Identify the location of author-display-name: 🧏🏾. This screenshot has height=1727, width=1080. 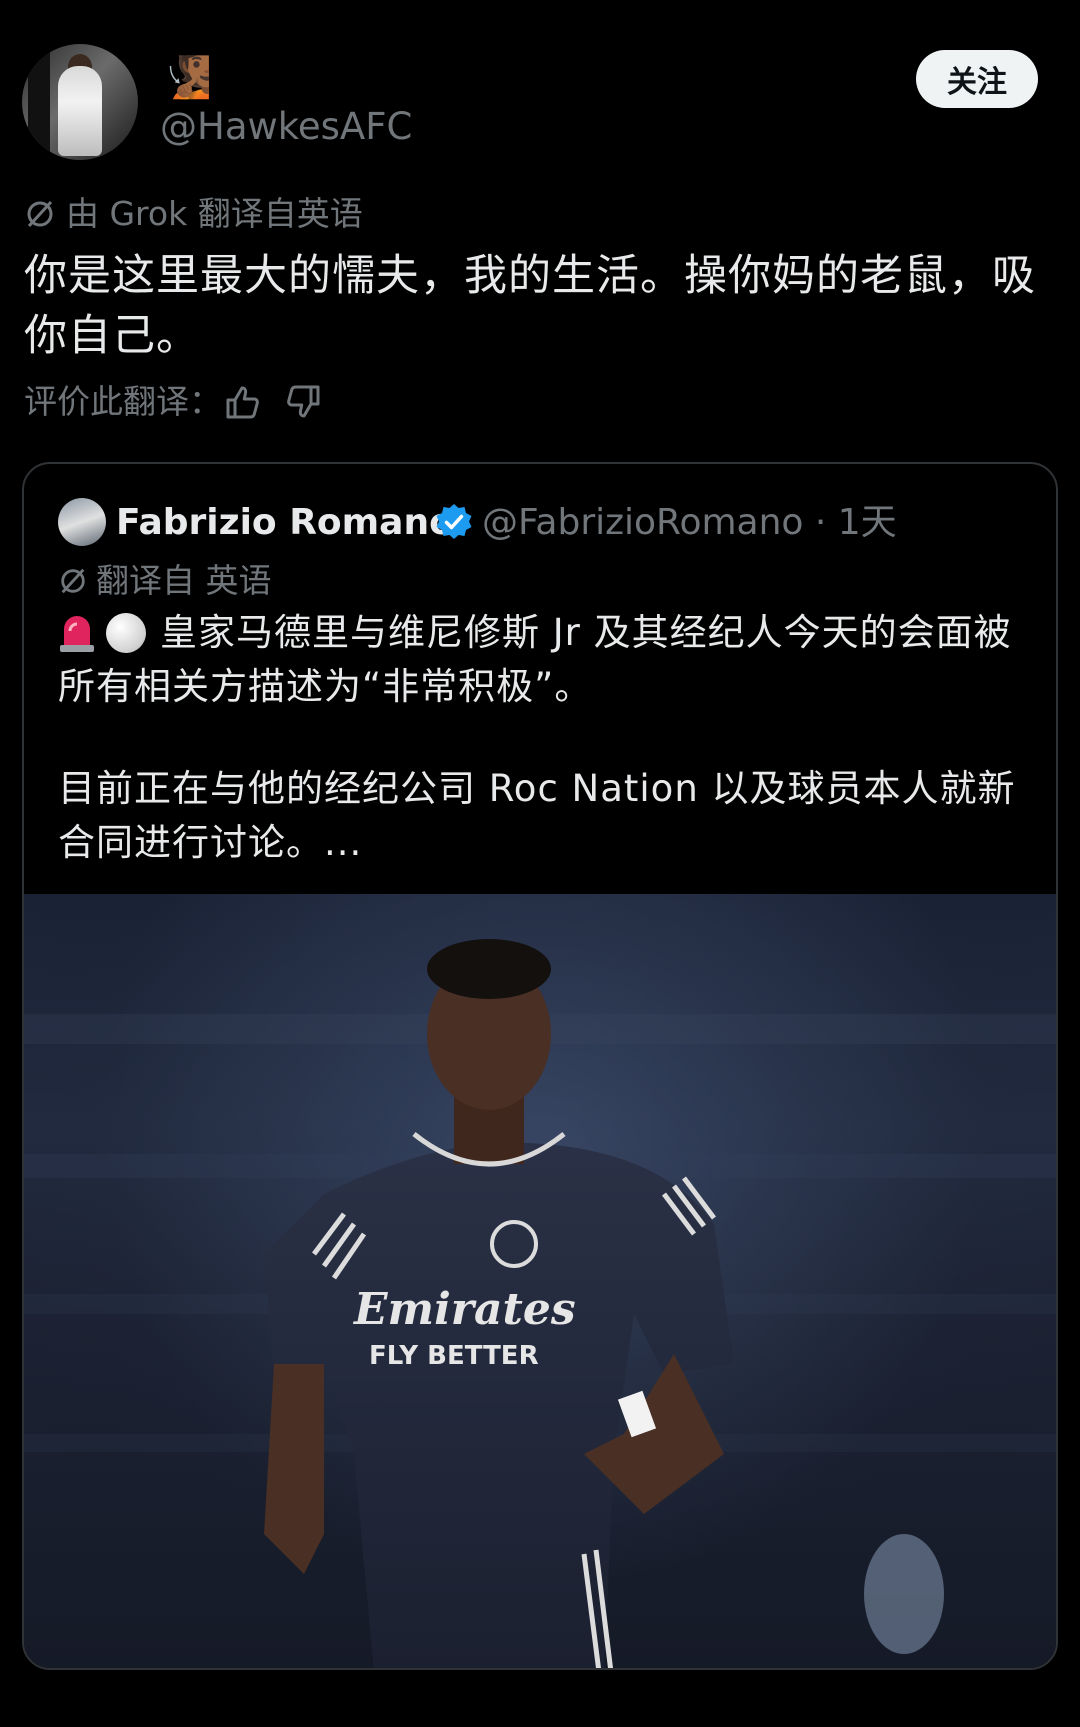
(187, 78).